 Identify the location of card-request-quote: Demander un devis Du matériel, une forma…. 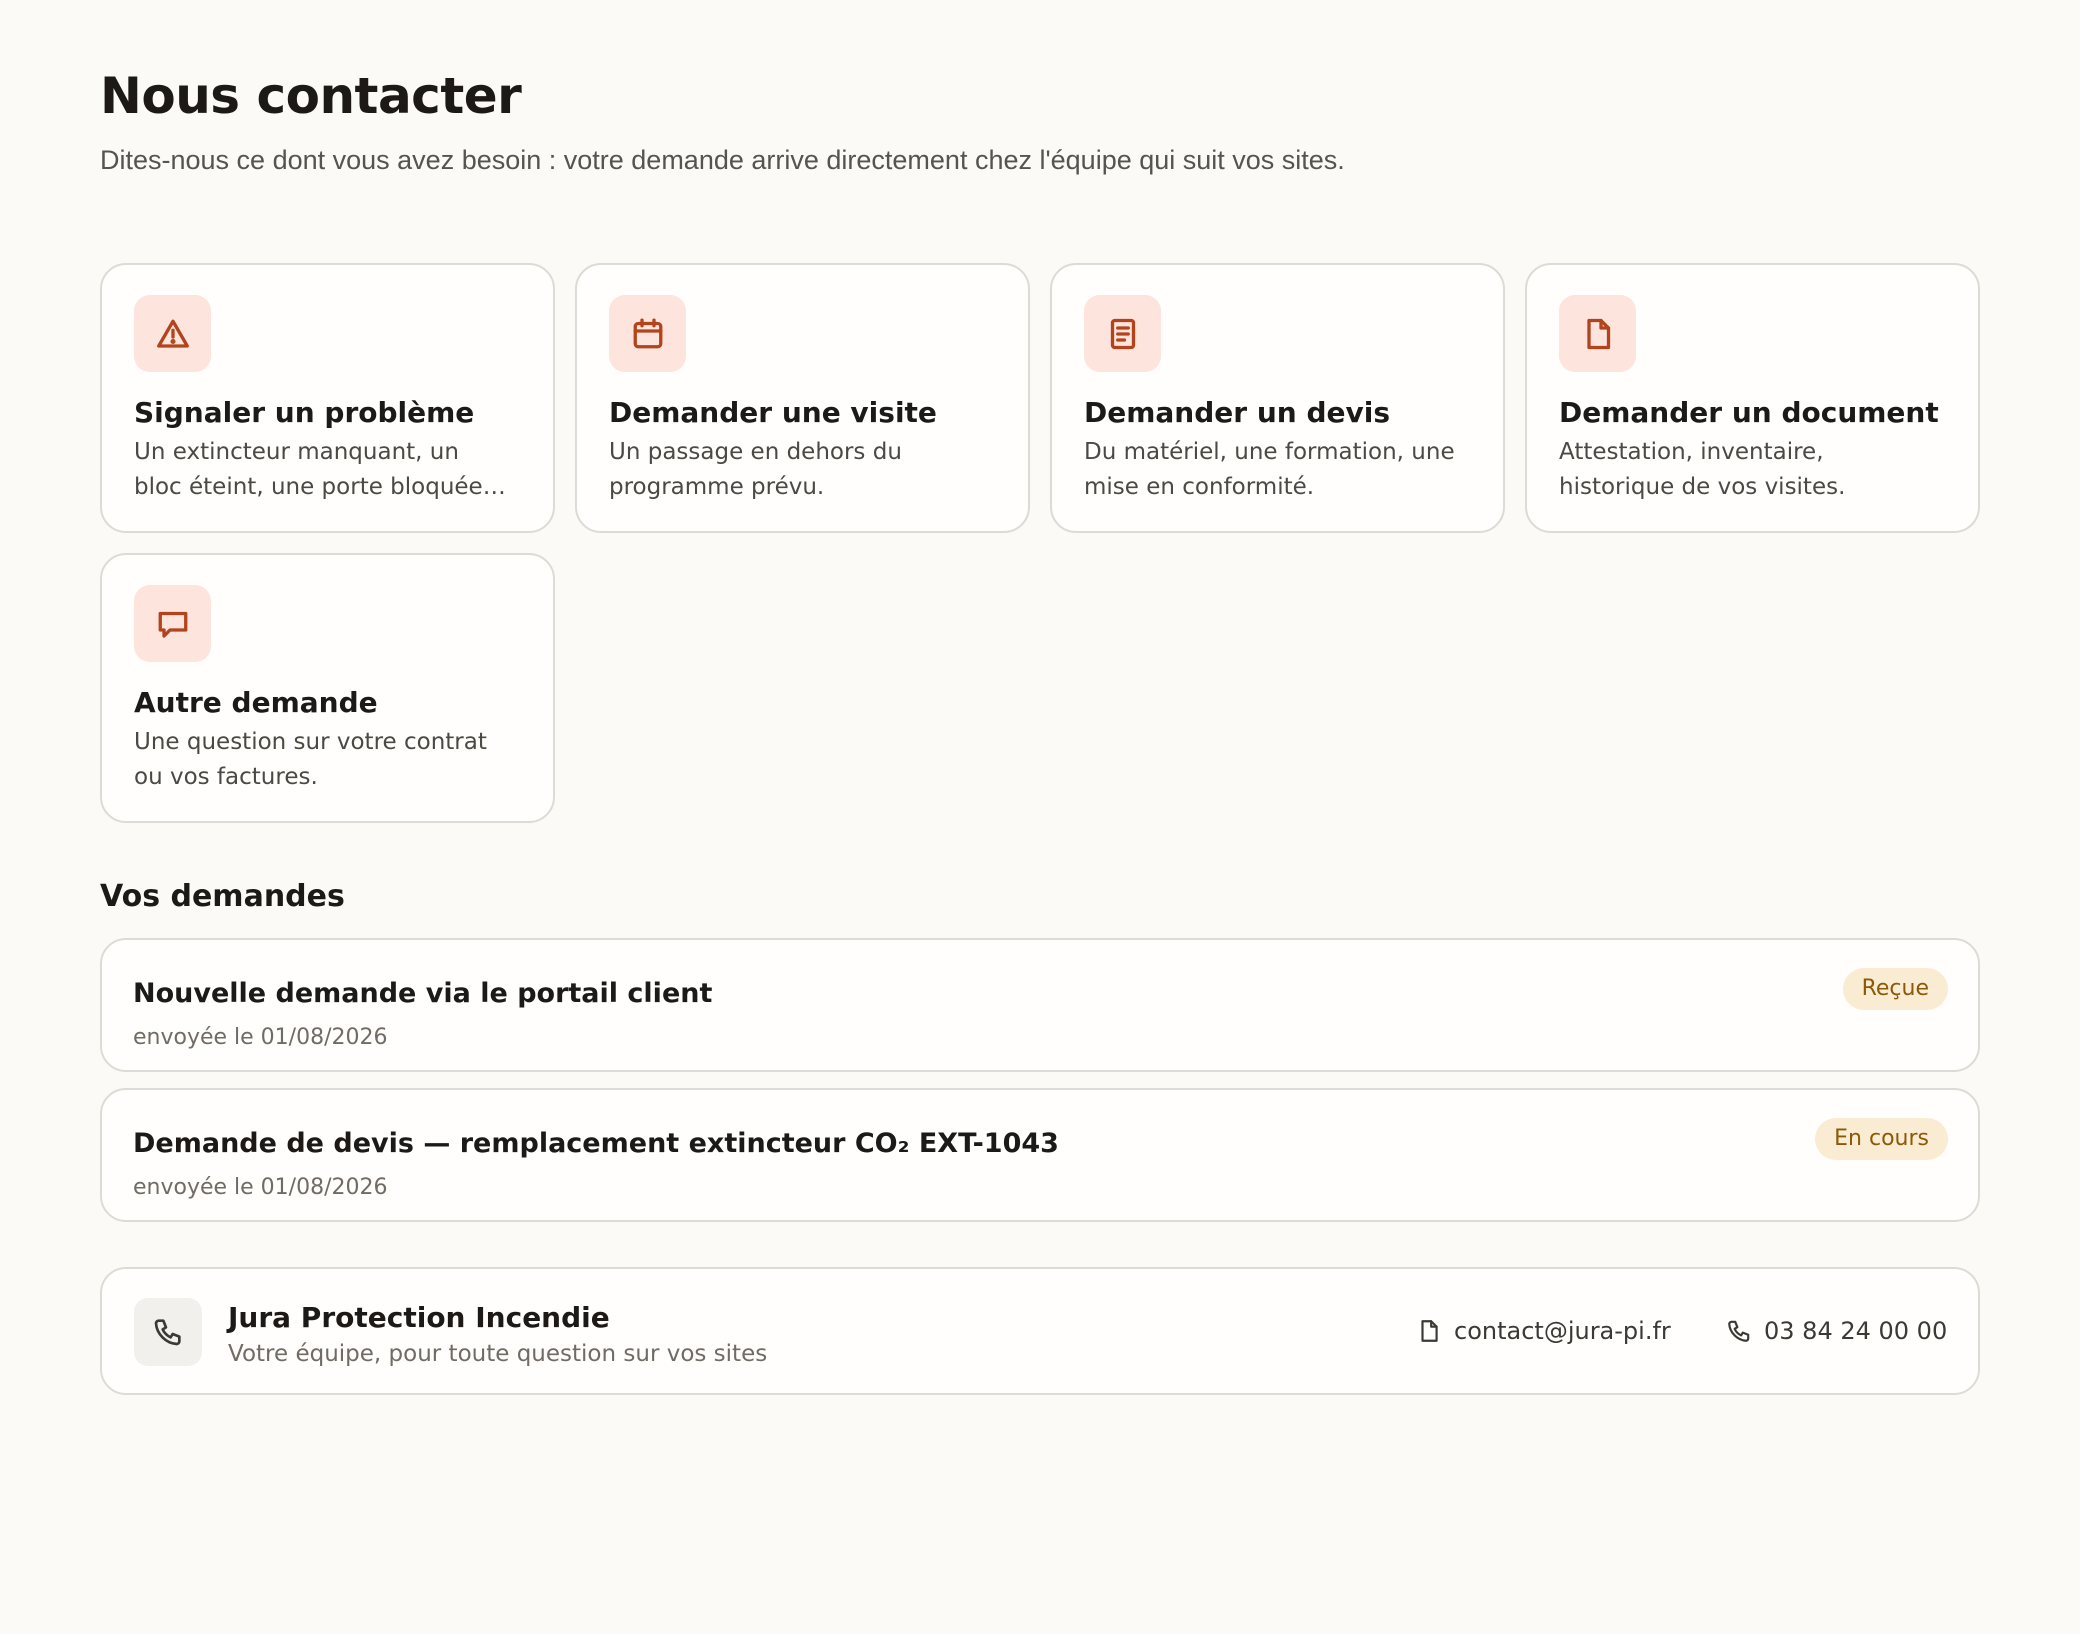
(1277, 398).